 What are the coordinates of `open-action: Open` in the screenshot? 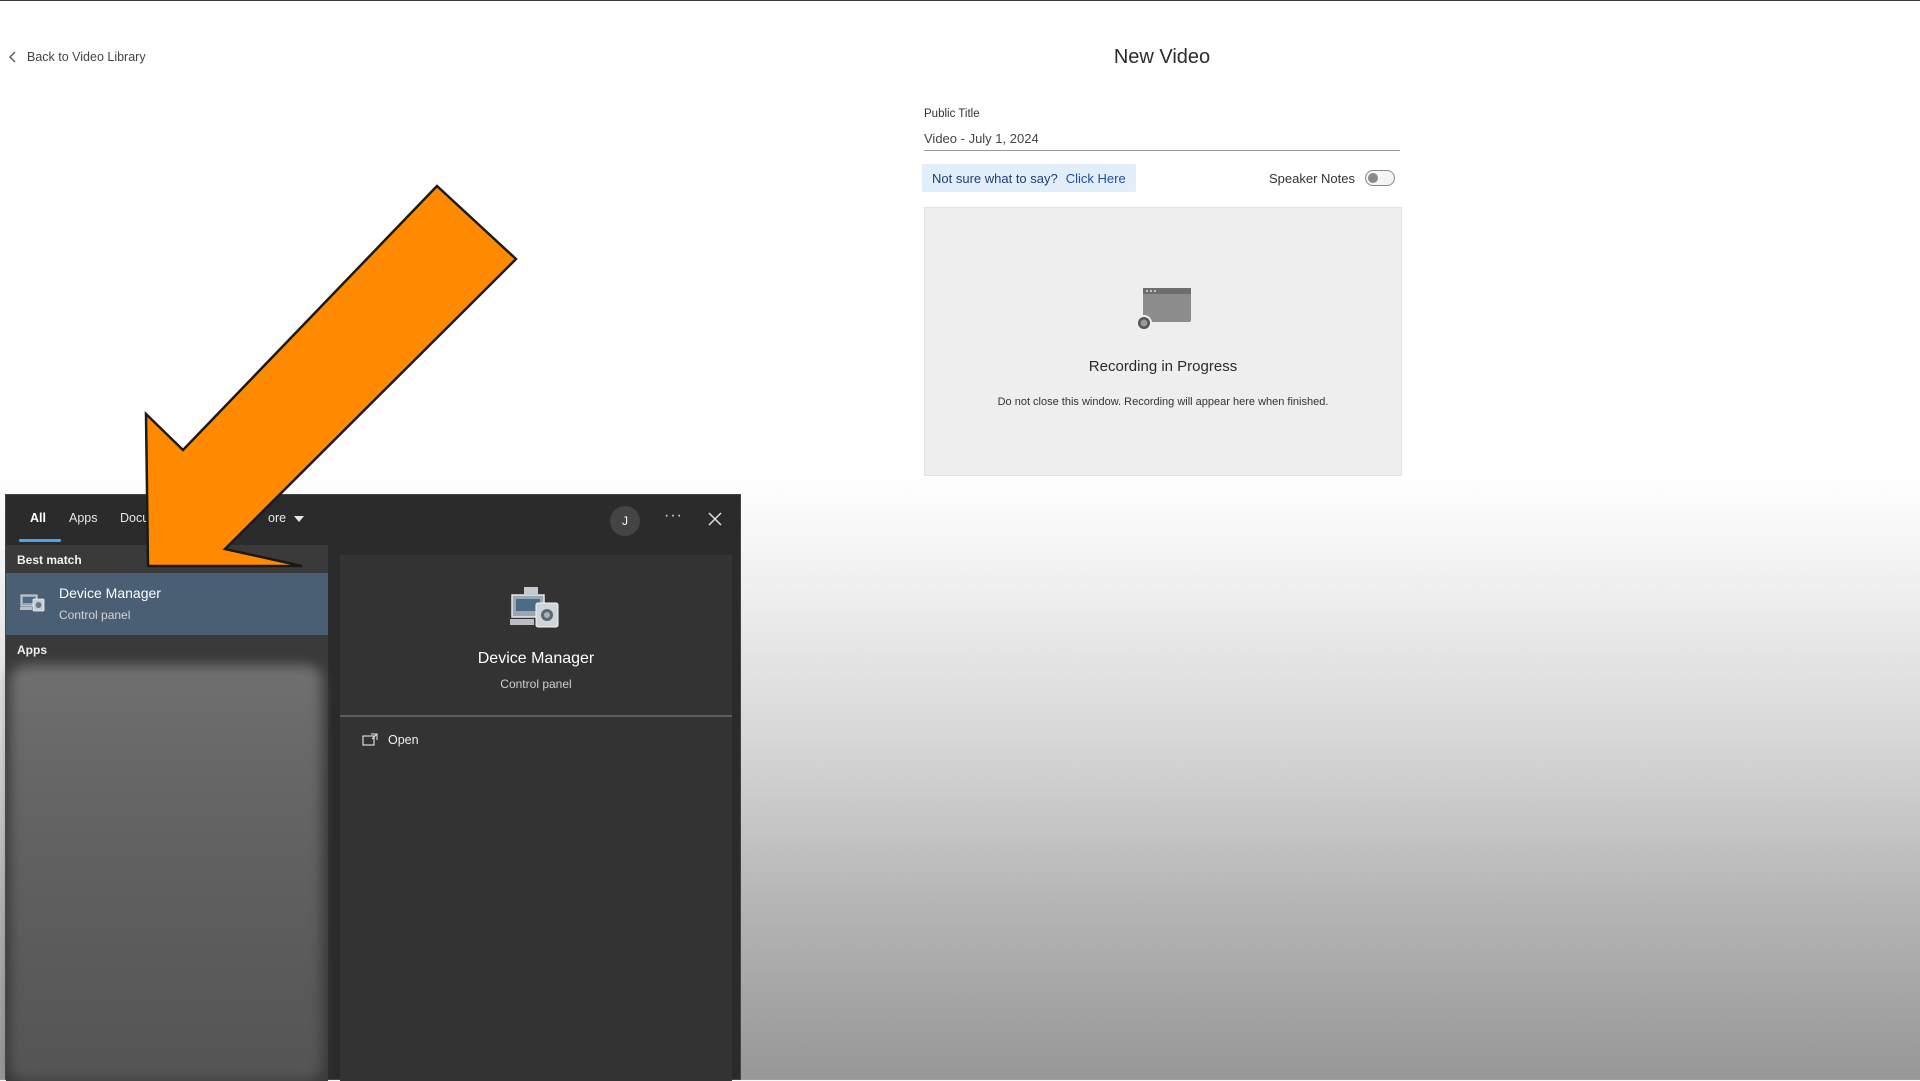 It's located at (390, 740).